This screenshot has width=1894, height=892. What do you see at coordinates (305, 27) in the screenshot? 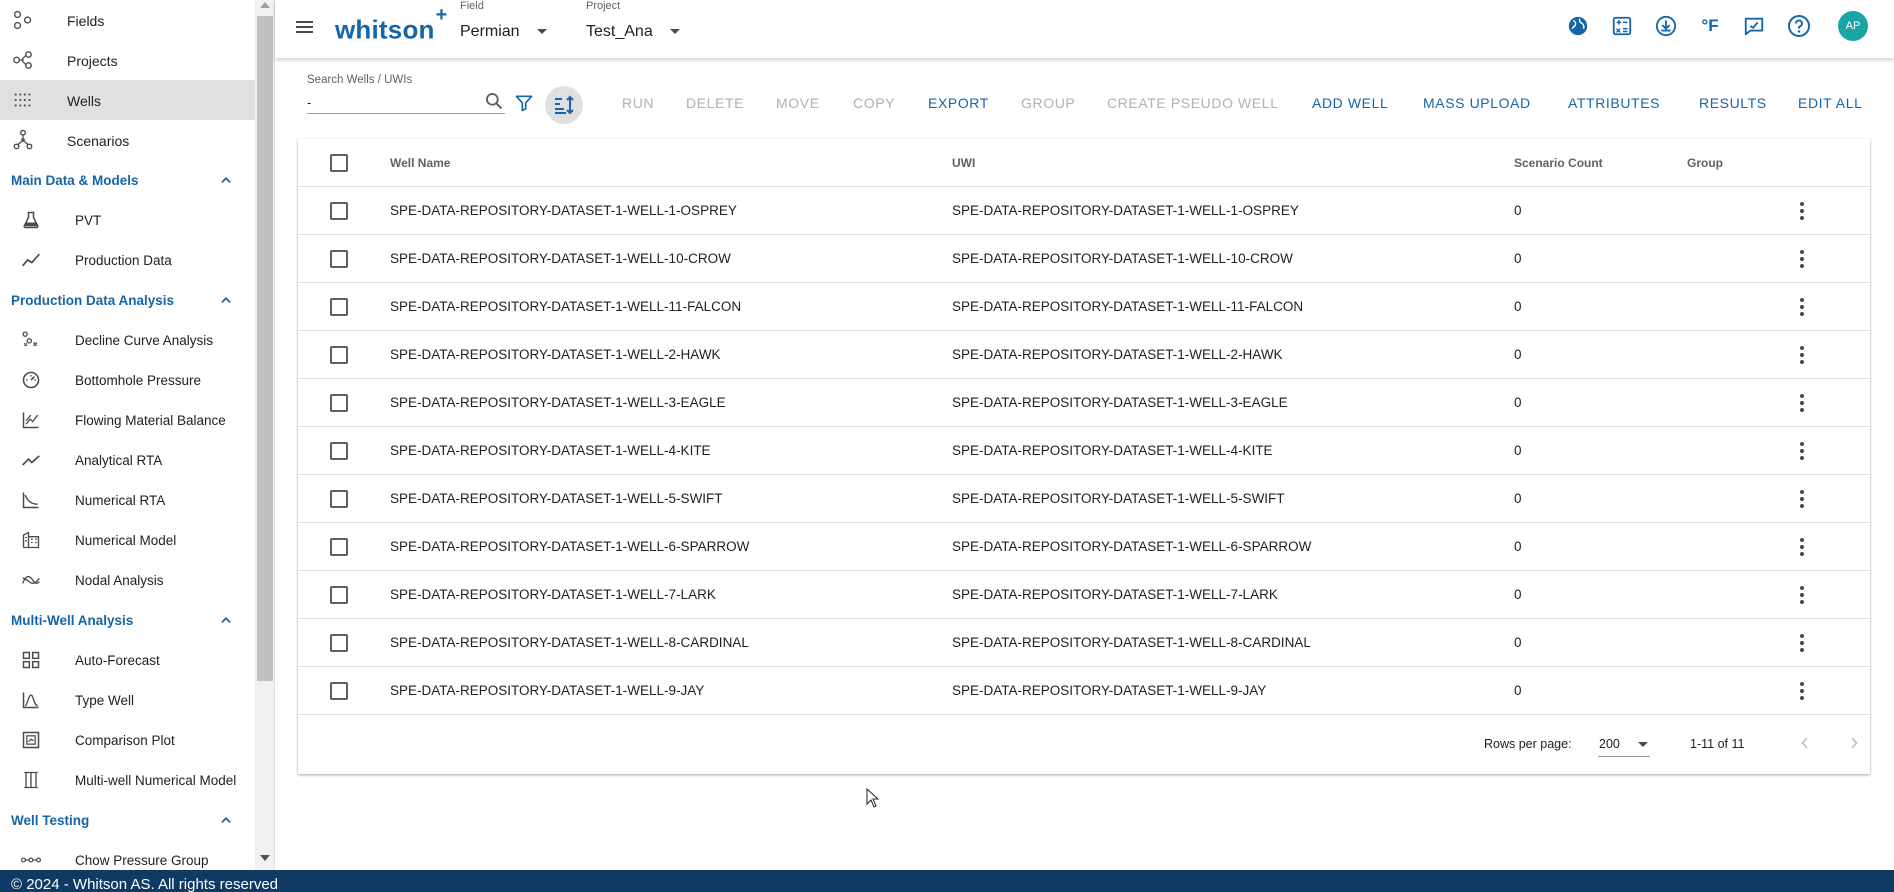
I see `menu-icon` at bounding box center [305, 27].